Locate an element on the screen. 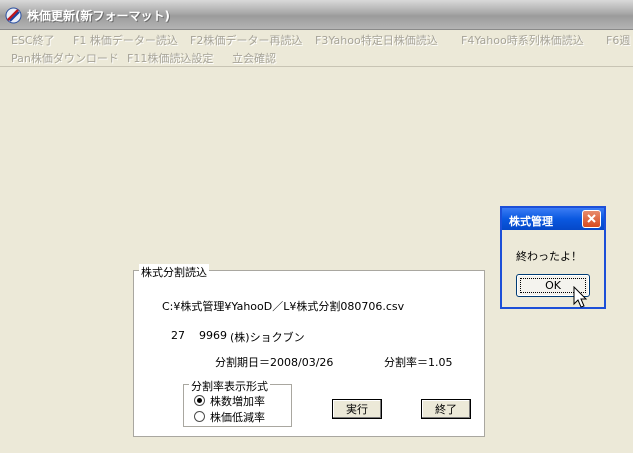  record-index: 27 is located at coordinates (178, 335).